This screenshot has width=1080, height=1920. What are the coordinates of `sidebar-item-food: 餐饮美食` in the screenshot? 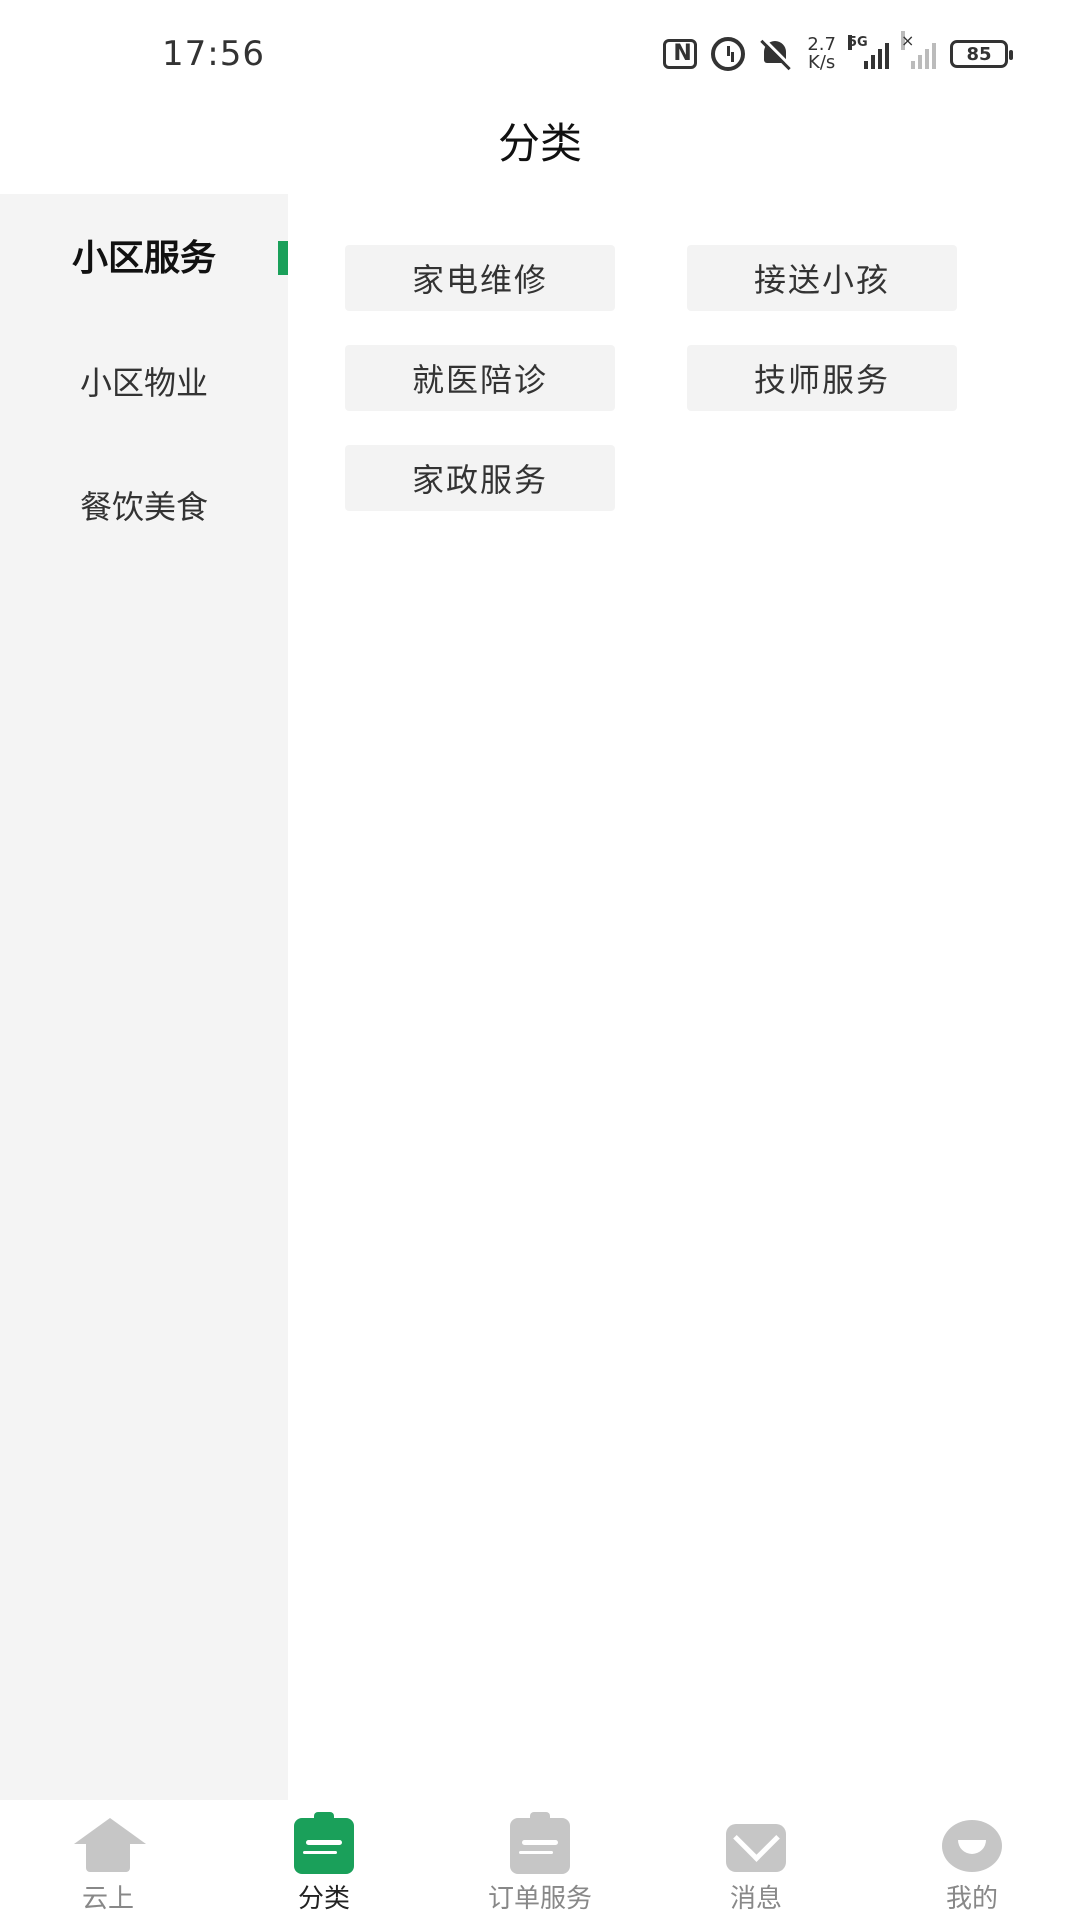 It's located at (144, 505).